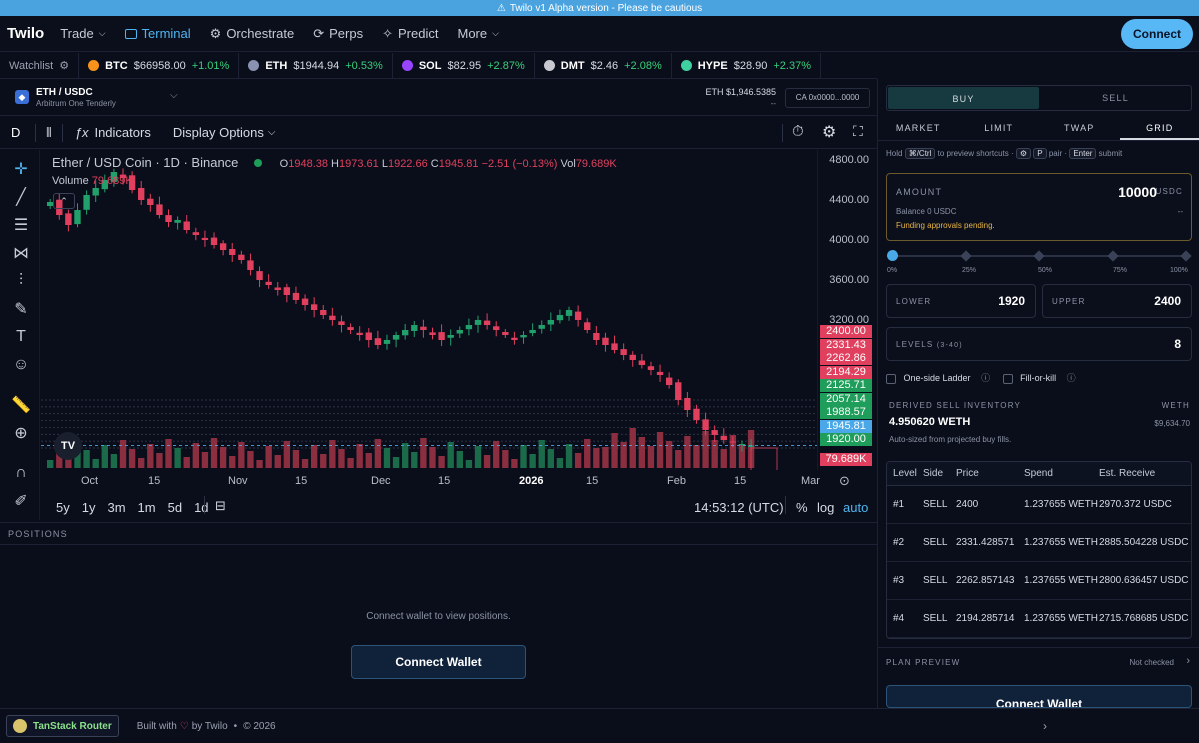  Describe the element at coordinates (62, 726) in the screenshot. I see `tanstack-router-badge: TanStack Router` at that location.